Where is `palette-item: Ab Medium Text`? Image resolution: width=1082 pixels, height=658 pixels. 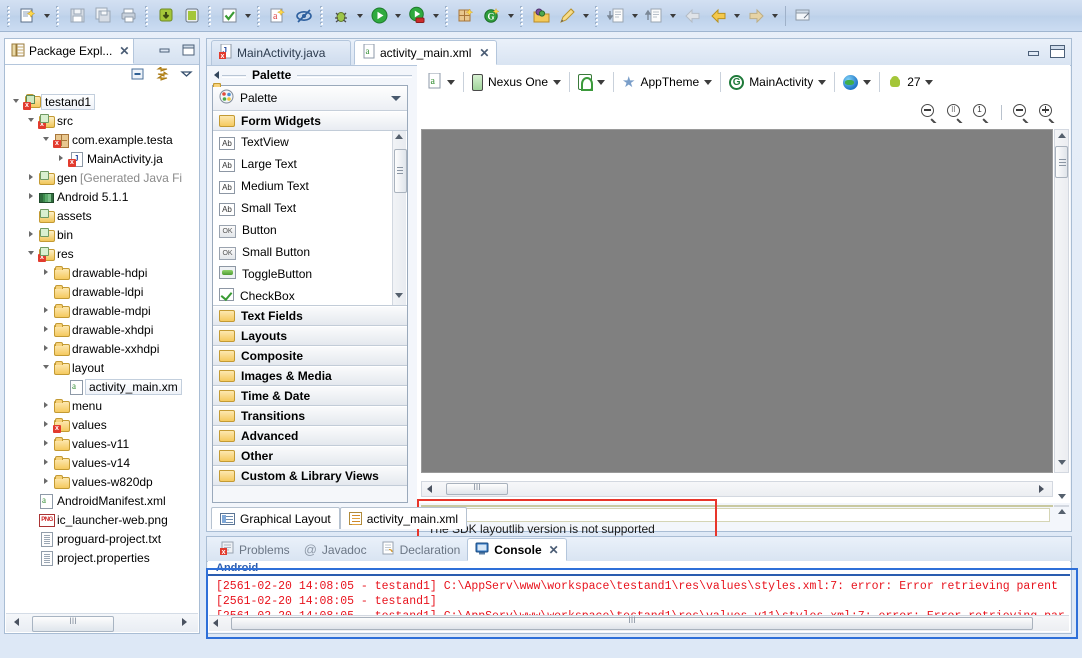 palette-item: Ab Medium Text is located at coordinates (310, 186).